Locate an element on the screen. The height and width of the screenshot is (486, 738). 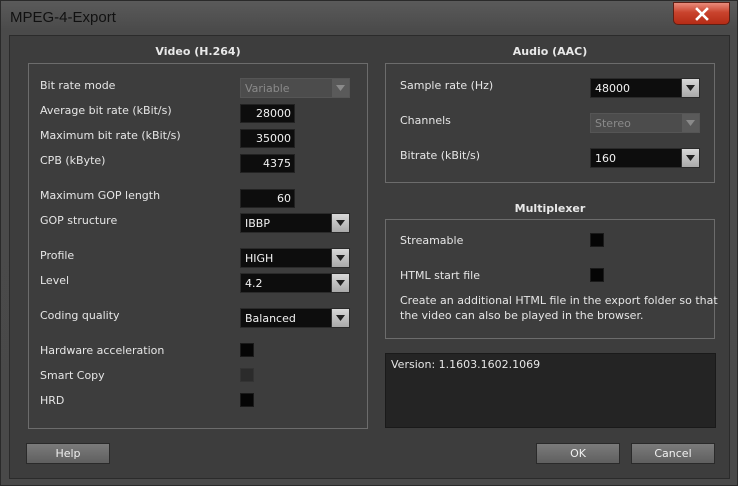
smart-copy-label: Smart Copy is located at coordinates (72, 375).